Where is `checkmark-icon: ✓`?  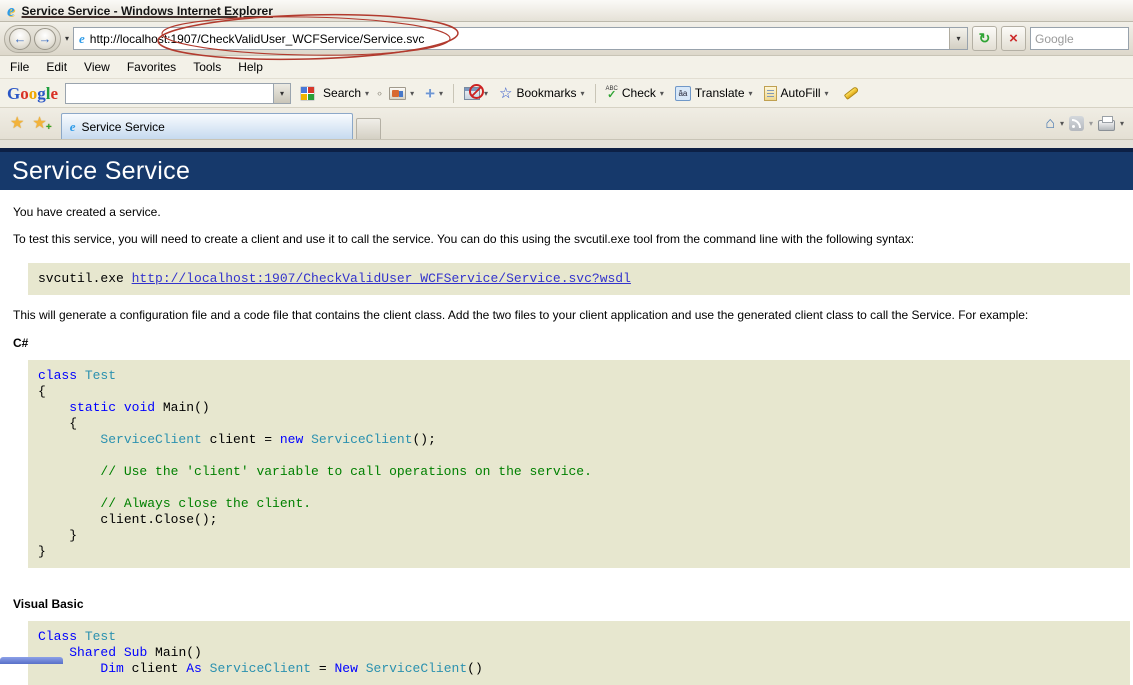
checkmark-icon: ✓ is located at coordinates (612, 94).